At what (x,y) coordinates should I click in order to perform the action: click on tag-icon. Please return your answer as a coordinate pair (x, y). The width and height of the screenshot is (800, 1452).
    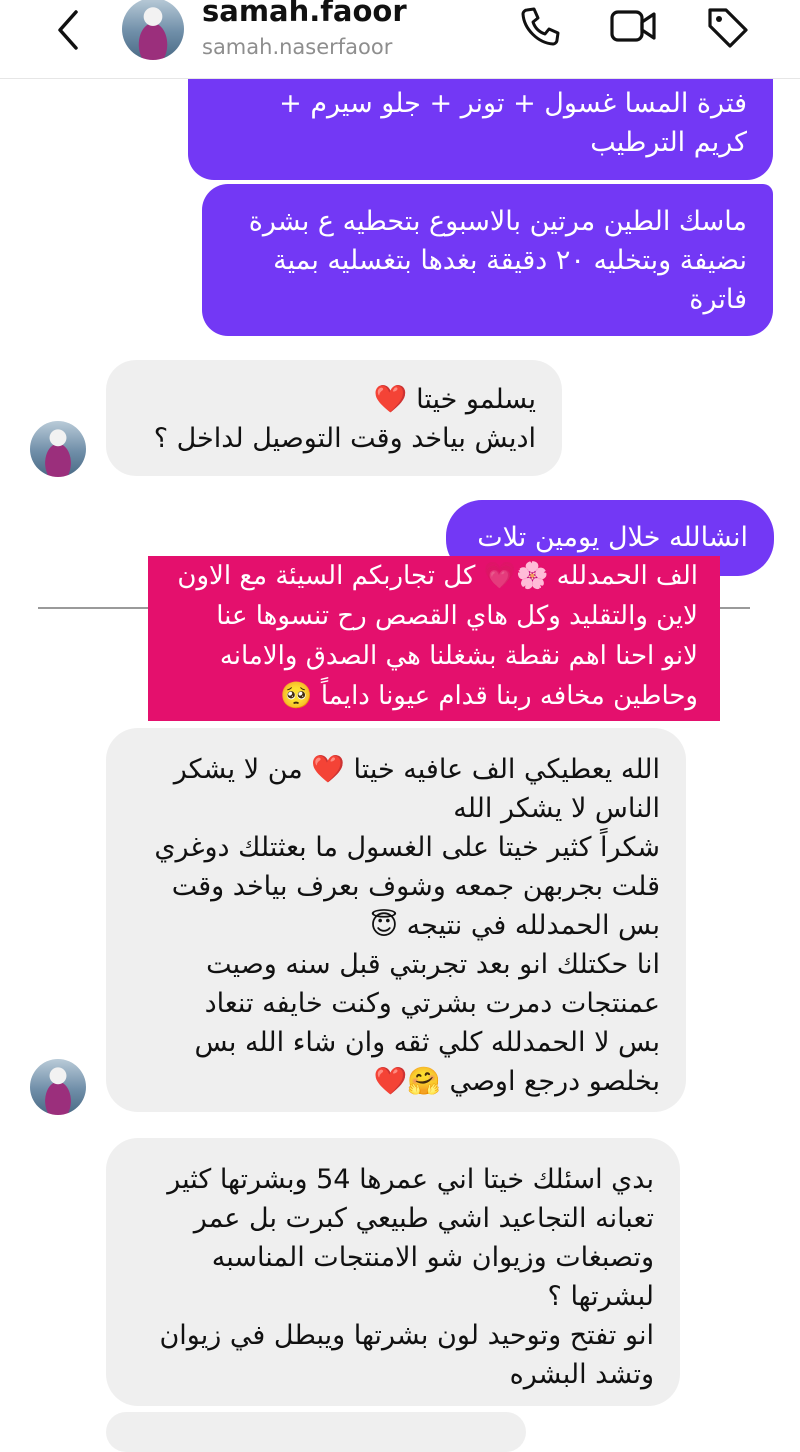
    Looking at the image, I should click on (728, 28).